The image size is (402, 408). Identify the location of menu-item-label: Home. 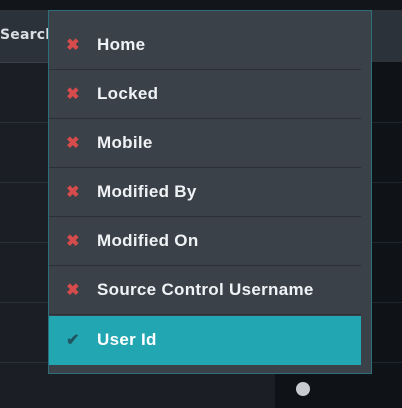
(121, 44).